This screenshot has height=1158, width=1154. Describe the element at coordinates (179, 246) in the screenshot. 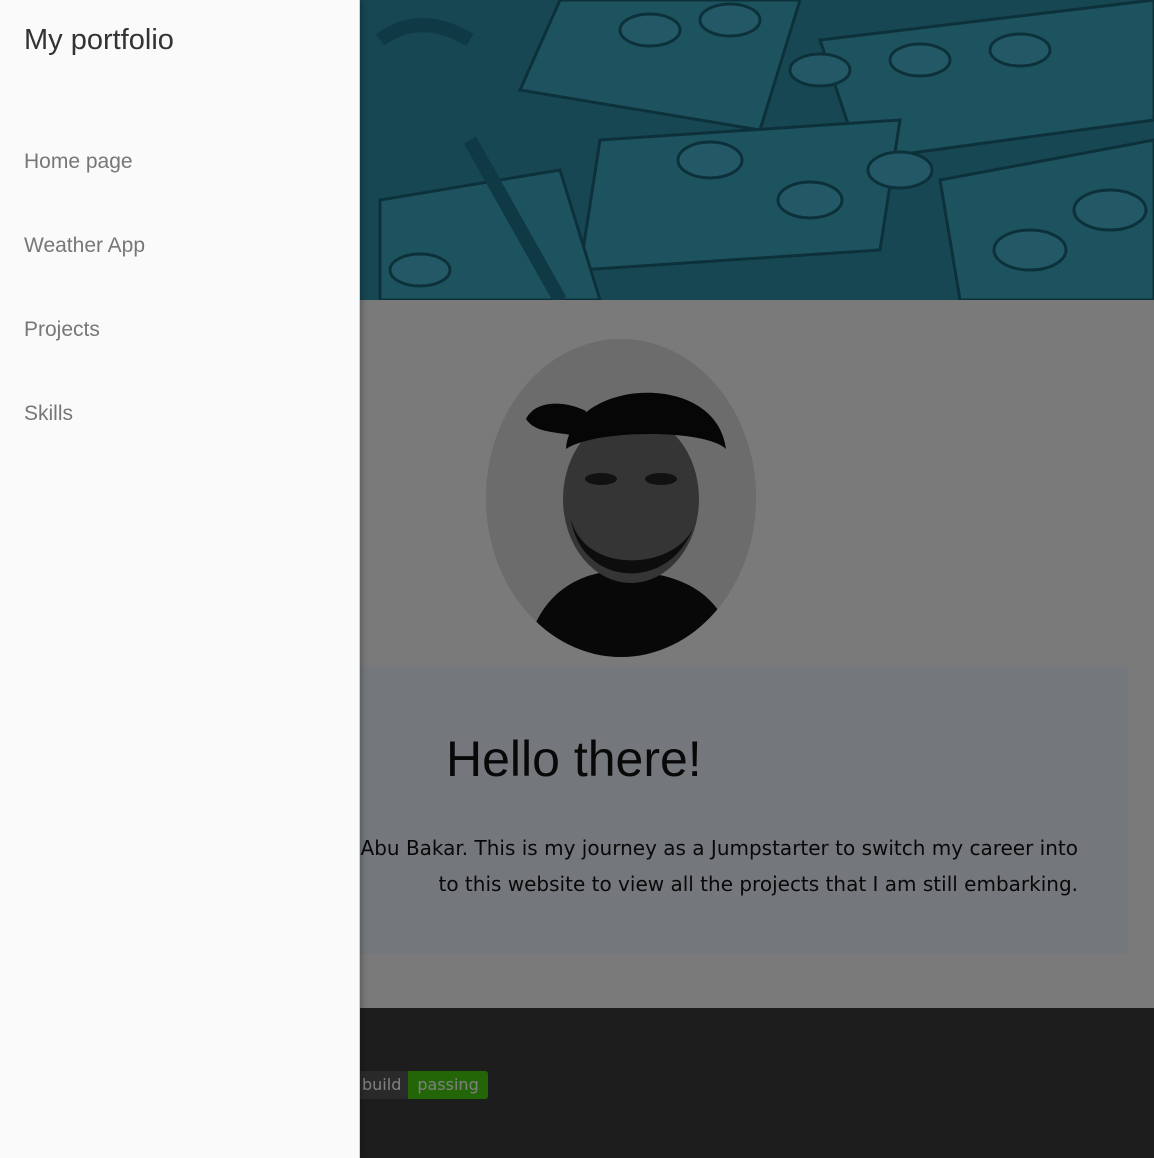

I see `nav-item-weather-app: Weather App` at that location.